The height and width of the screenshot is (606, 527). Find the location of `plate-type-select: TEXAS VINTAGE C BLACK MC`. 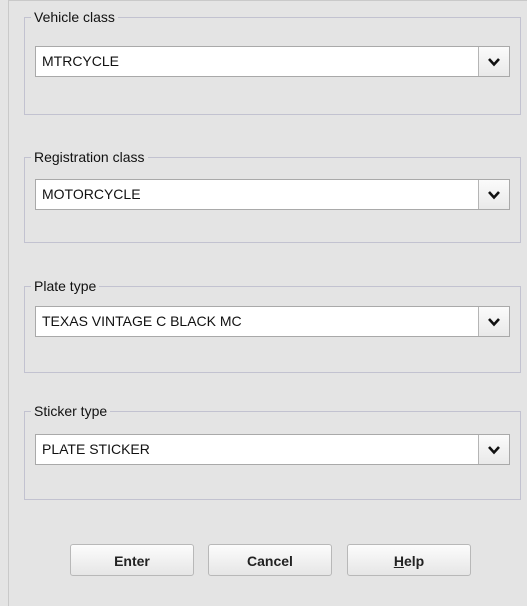

plate-type-select: TEXAS VINTAGE C BLACK MC is located at coordinates (272, 321).